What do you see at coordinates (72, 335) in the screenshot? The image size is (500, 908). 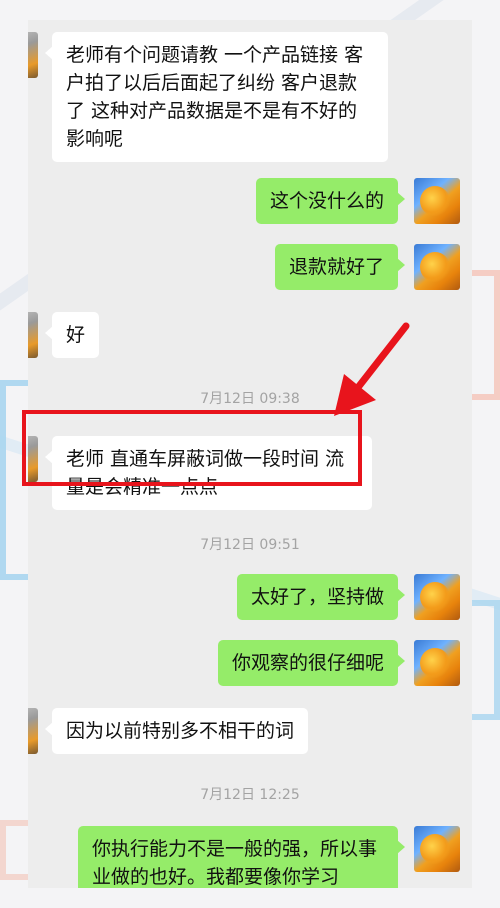 I see `incoming-message-bubble: 好` at bounding box center [72, 335].